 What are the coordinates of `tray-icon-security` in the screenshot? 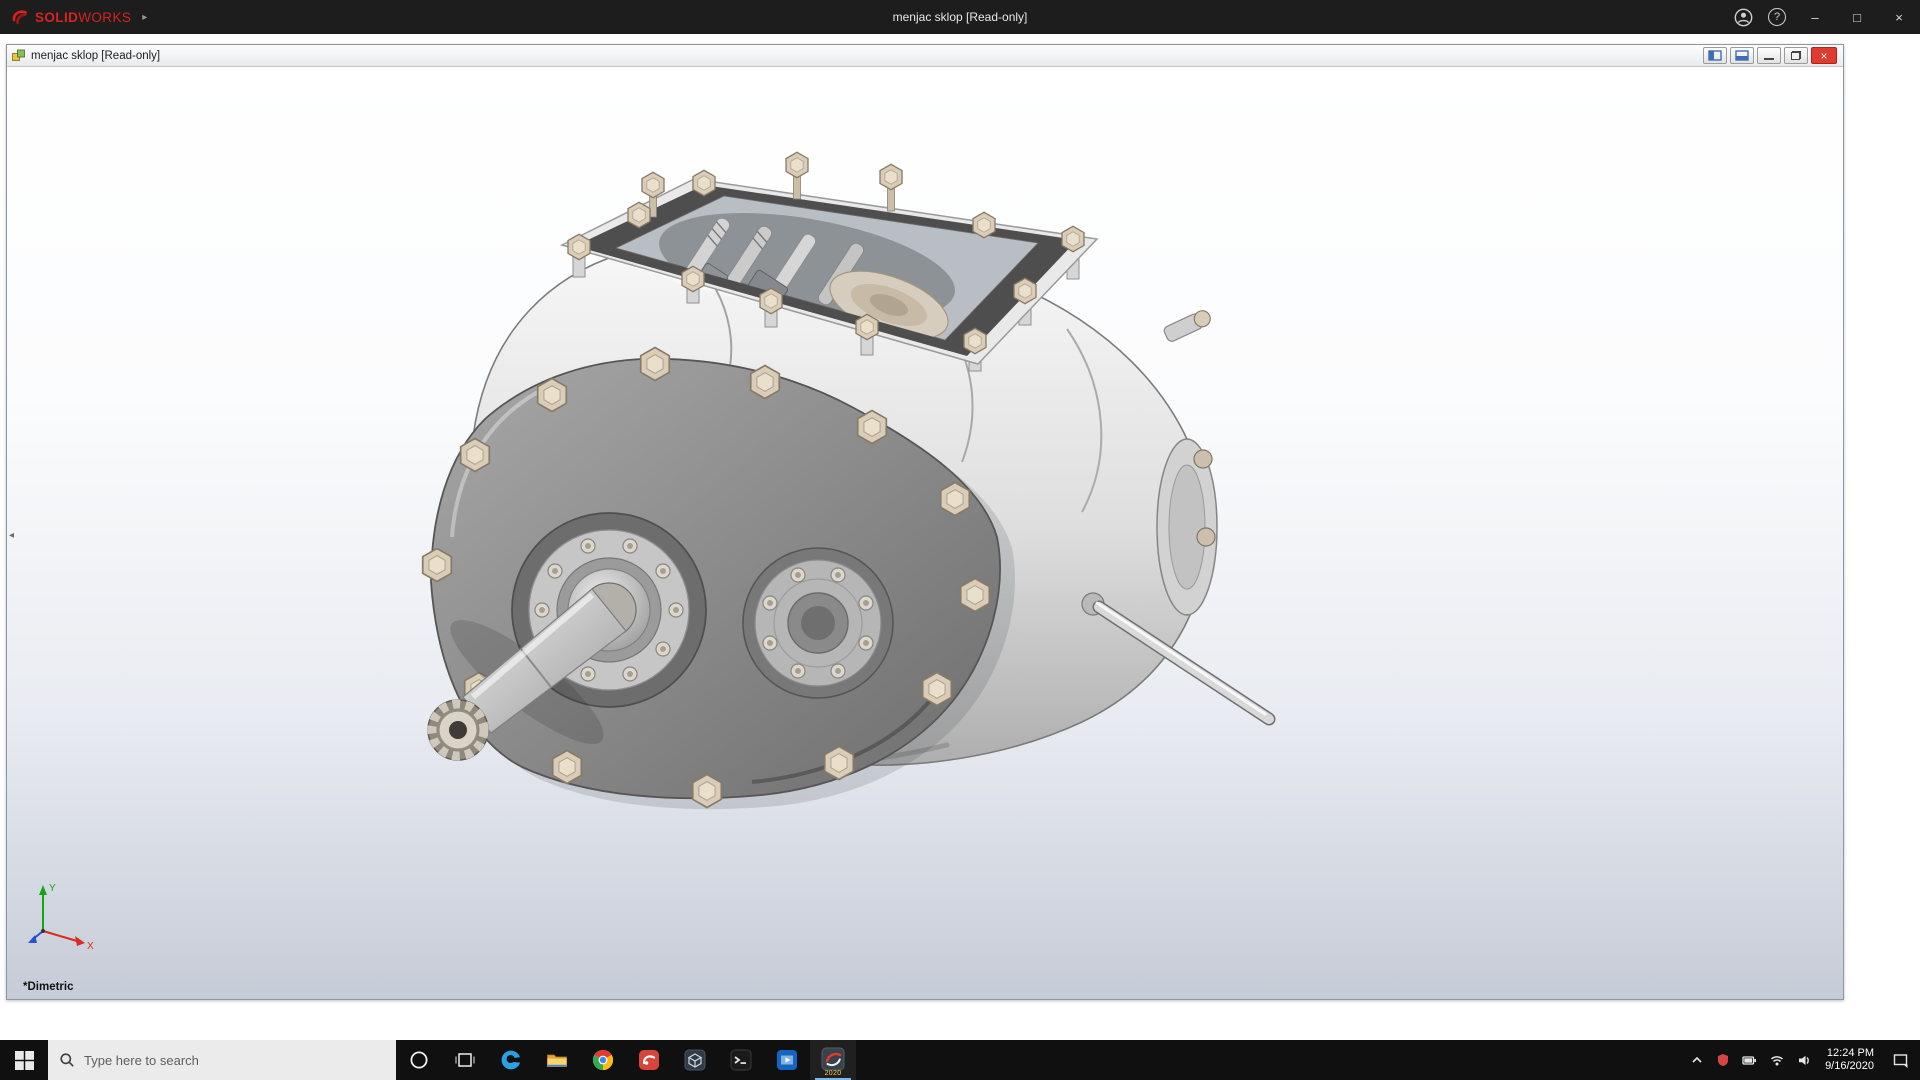 It's located at (1722, 1060).